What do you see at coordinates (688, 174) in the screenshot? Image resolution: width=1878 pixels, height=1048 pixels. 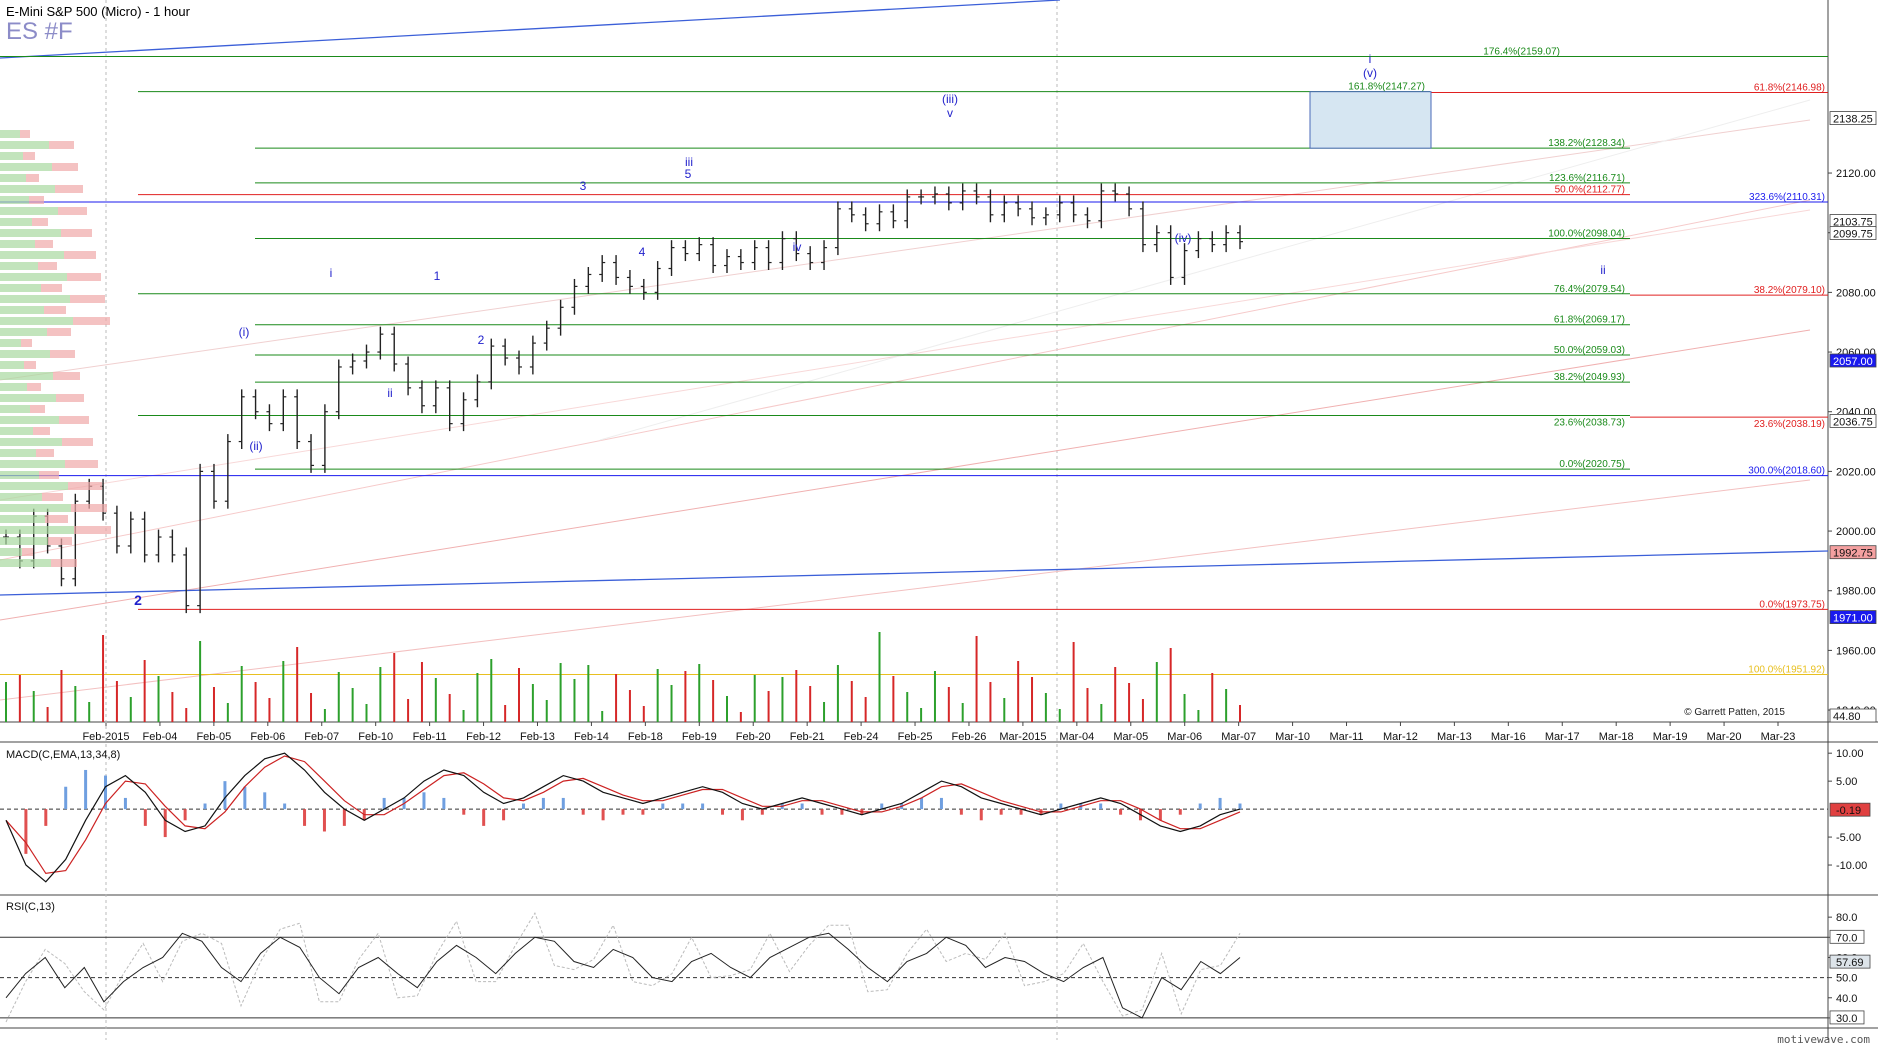 I see `wave-label: 5` at bounding box center [688, 174].